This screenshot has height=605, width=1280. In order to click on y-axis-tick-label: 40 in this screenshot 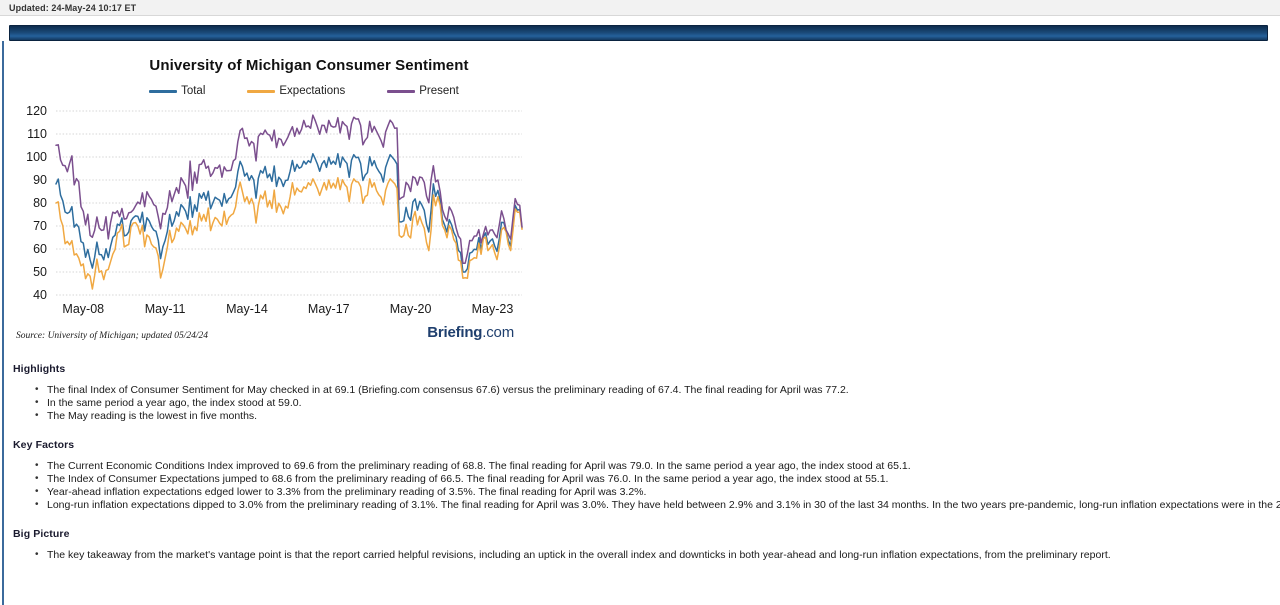, I will do `click(40, 295)`.